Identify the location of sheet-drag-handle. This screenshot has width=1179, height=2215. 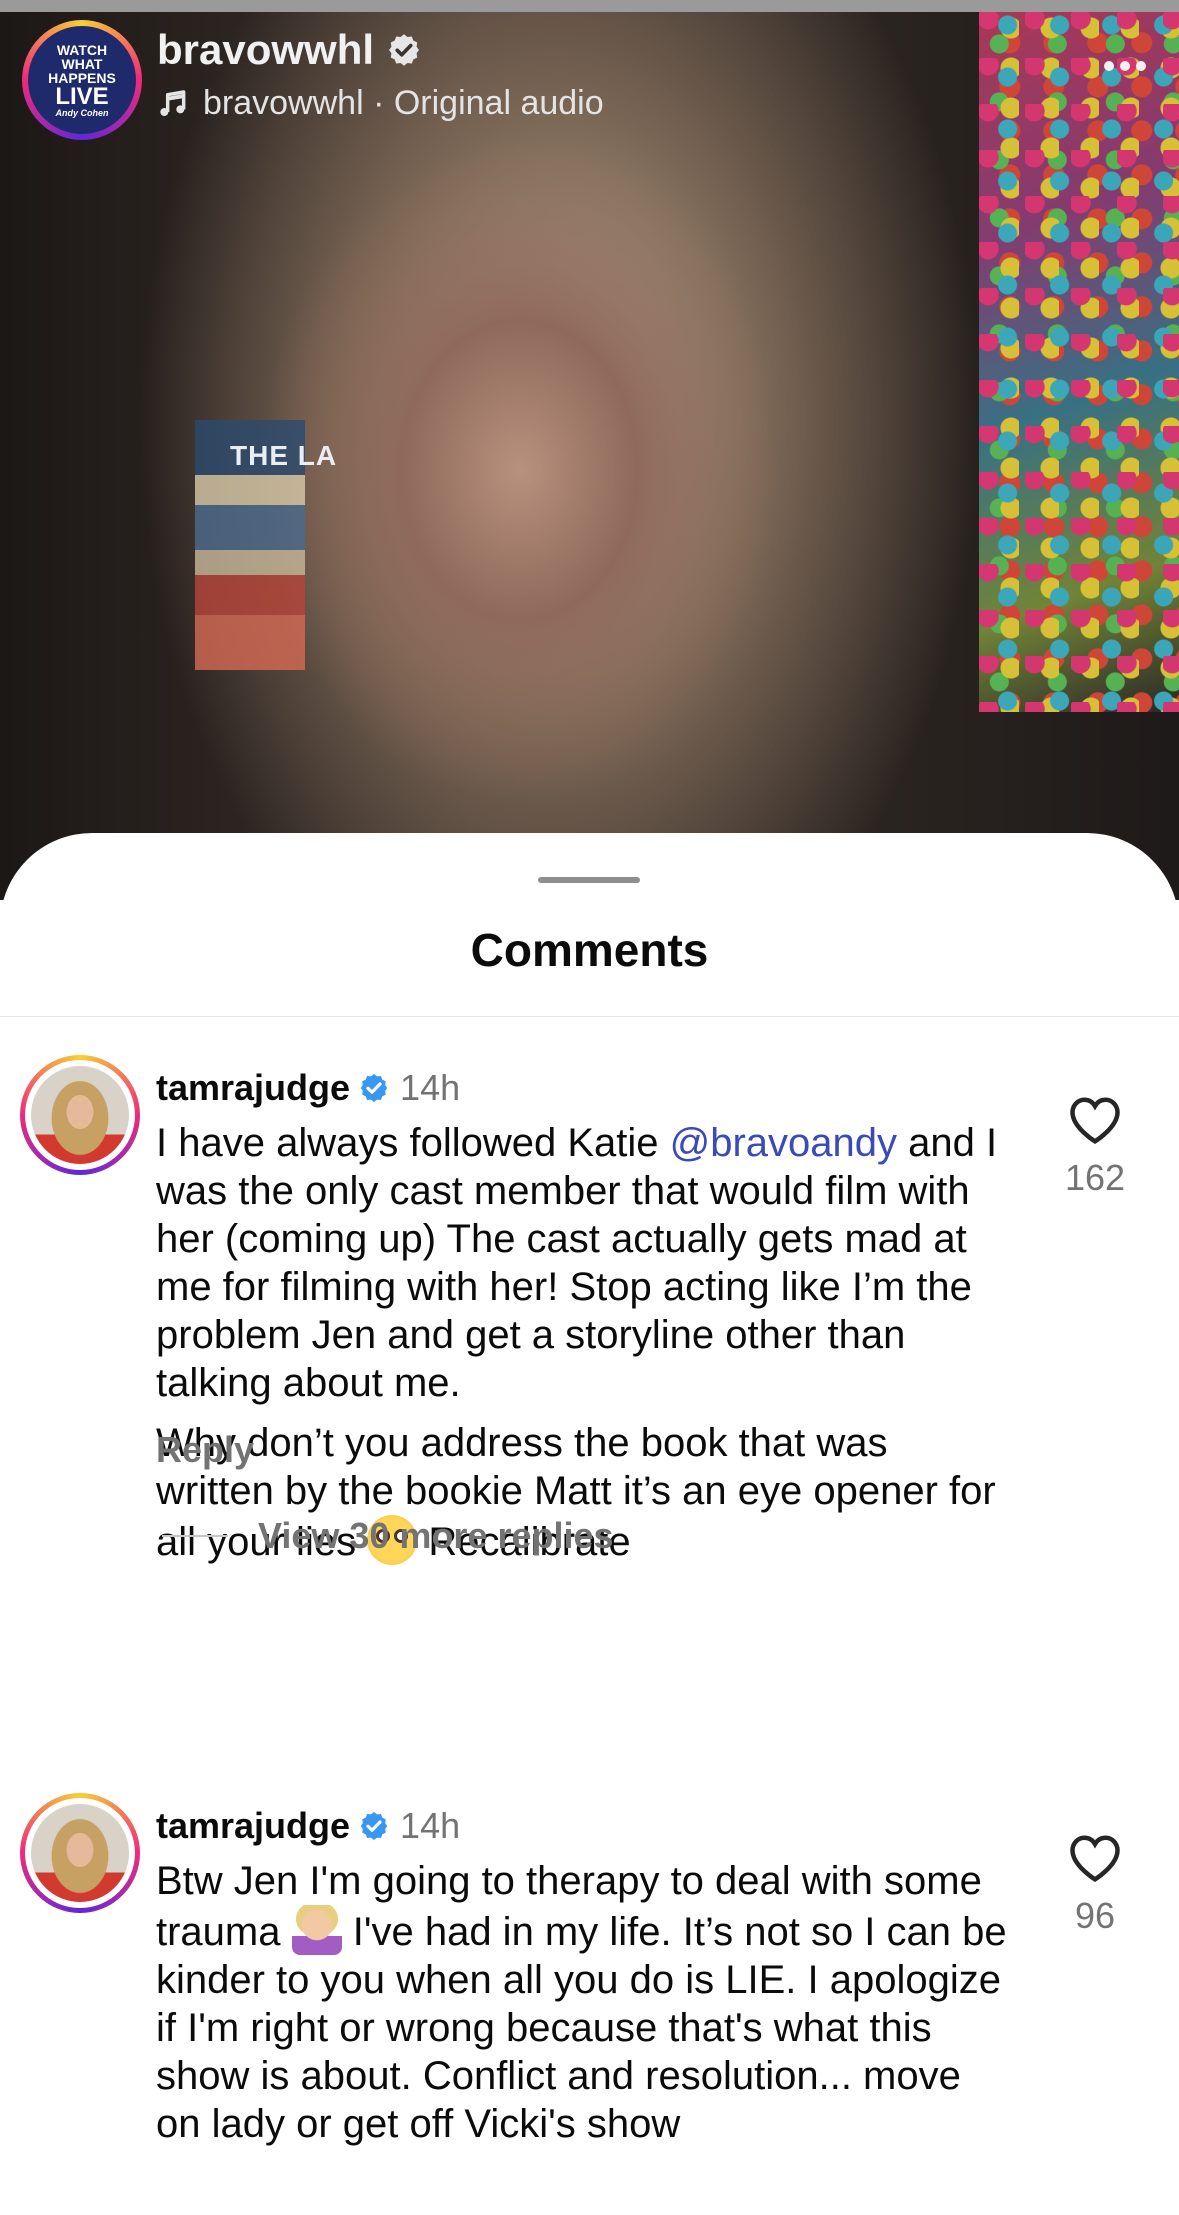
(589, 880).